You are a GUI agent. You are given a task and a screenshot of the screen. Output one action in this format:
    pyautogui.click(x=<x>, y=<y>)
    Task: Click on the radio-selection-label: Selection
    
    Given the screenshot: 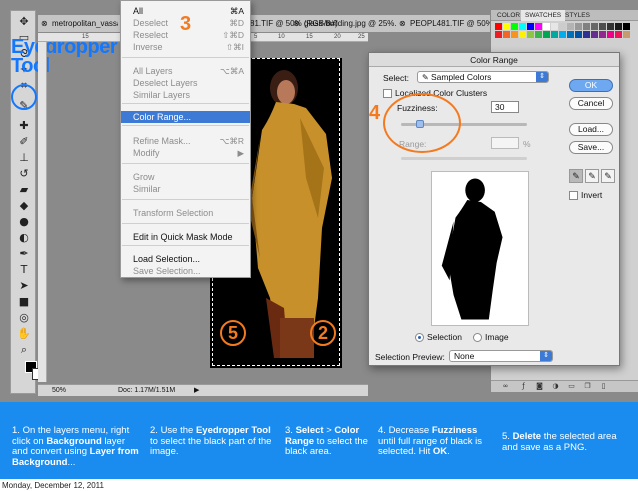 What is the action you would take?
    pyautogui.click(x=444, y=337)
    